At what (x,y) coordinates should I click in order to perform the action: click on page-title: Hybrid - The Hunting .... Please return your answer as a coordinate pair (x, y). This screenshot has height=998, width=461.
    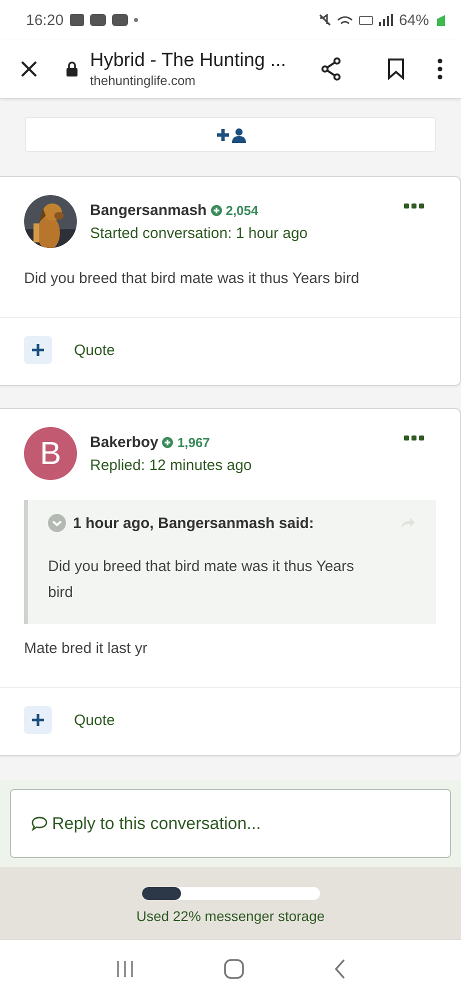
    Looking at the image, I should click on (189, 61).